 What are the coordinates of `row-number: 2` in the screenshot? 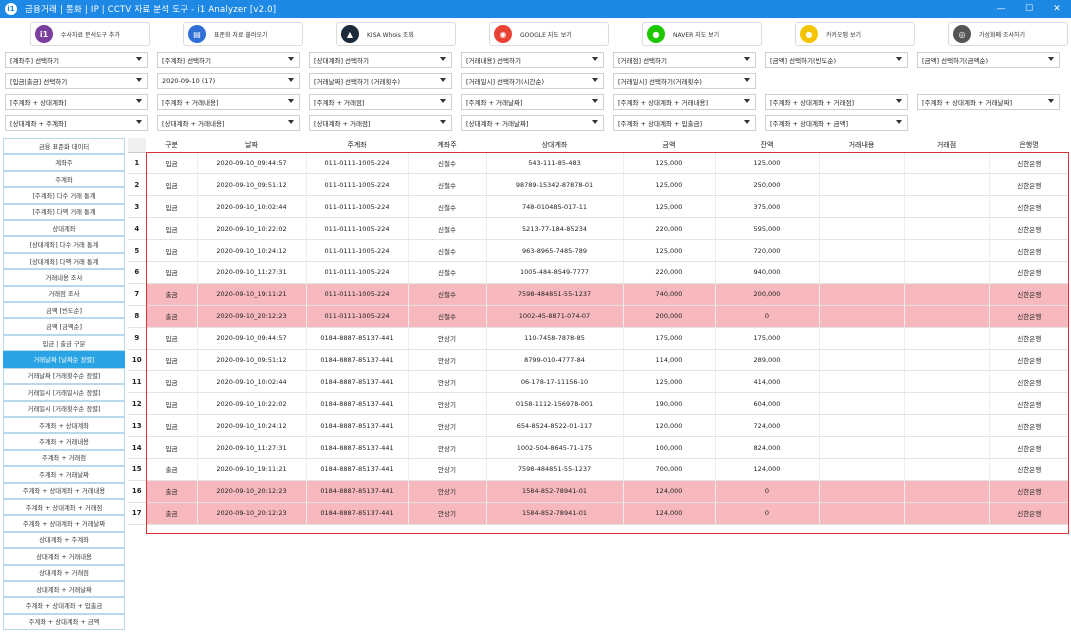 It's located at (137, 185).